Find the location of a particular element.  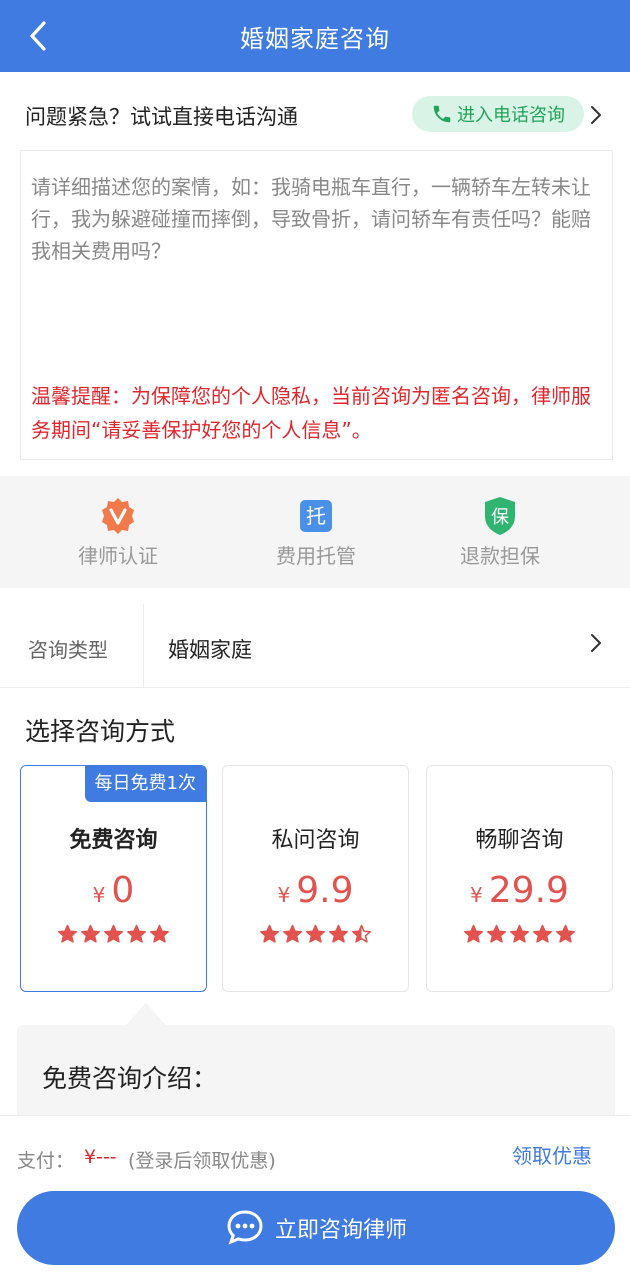

consult-button-label: 立即咨询律师 is located at coordinates (340, 1230).